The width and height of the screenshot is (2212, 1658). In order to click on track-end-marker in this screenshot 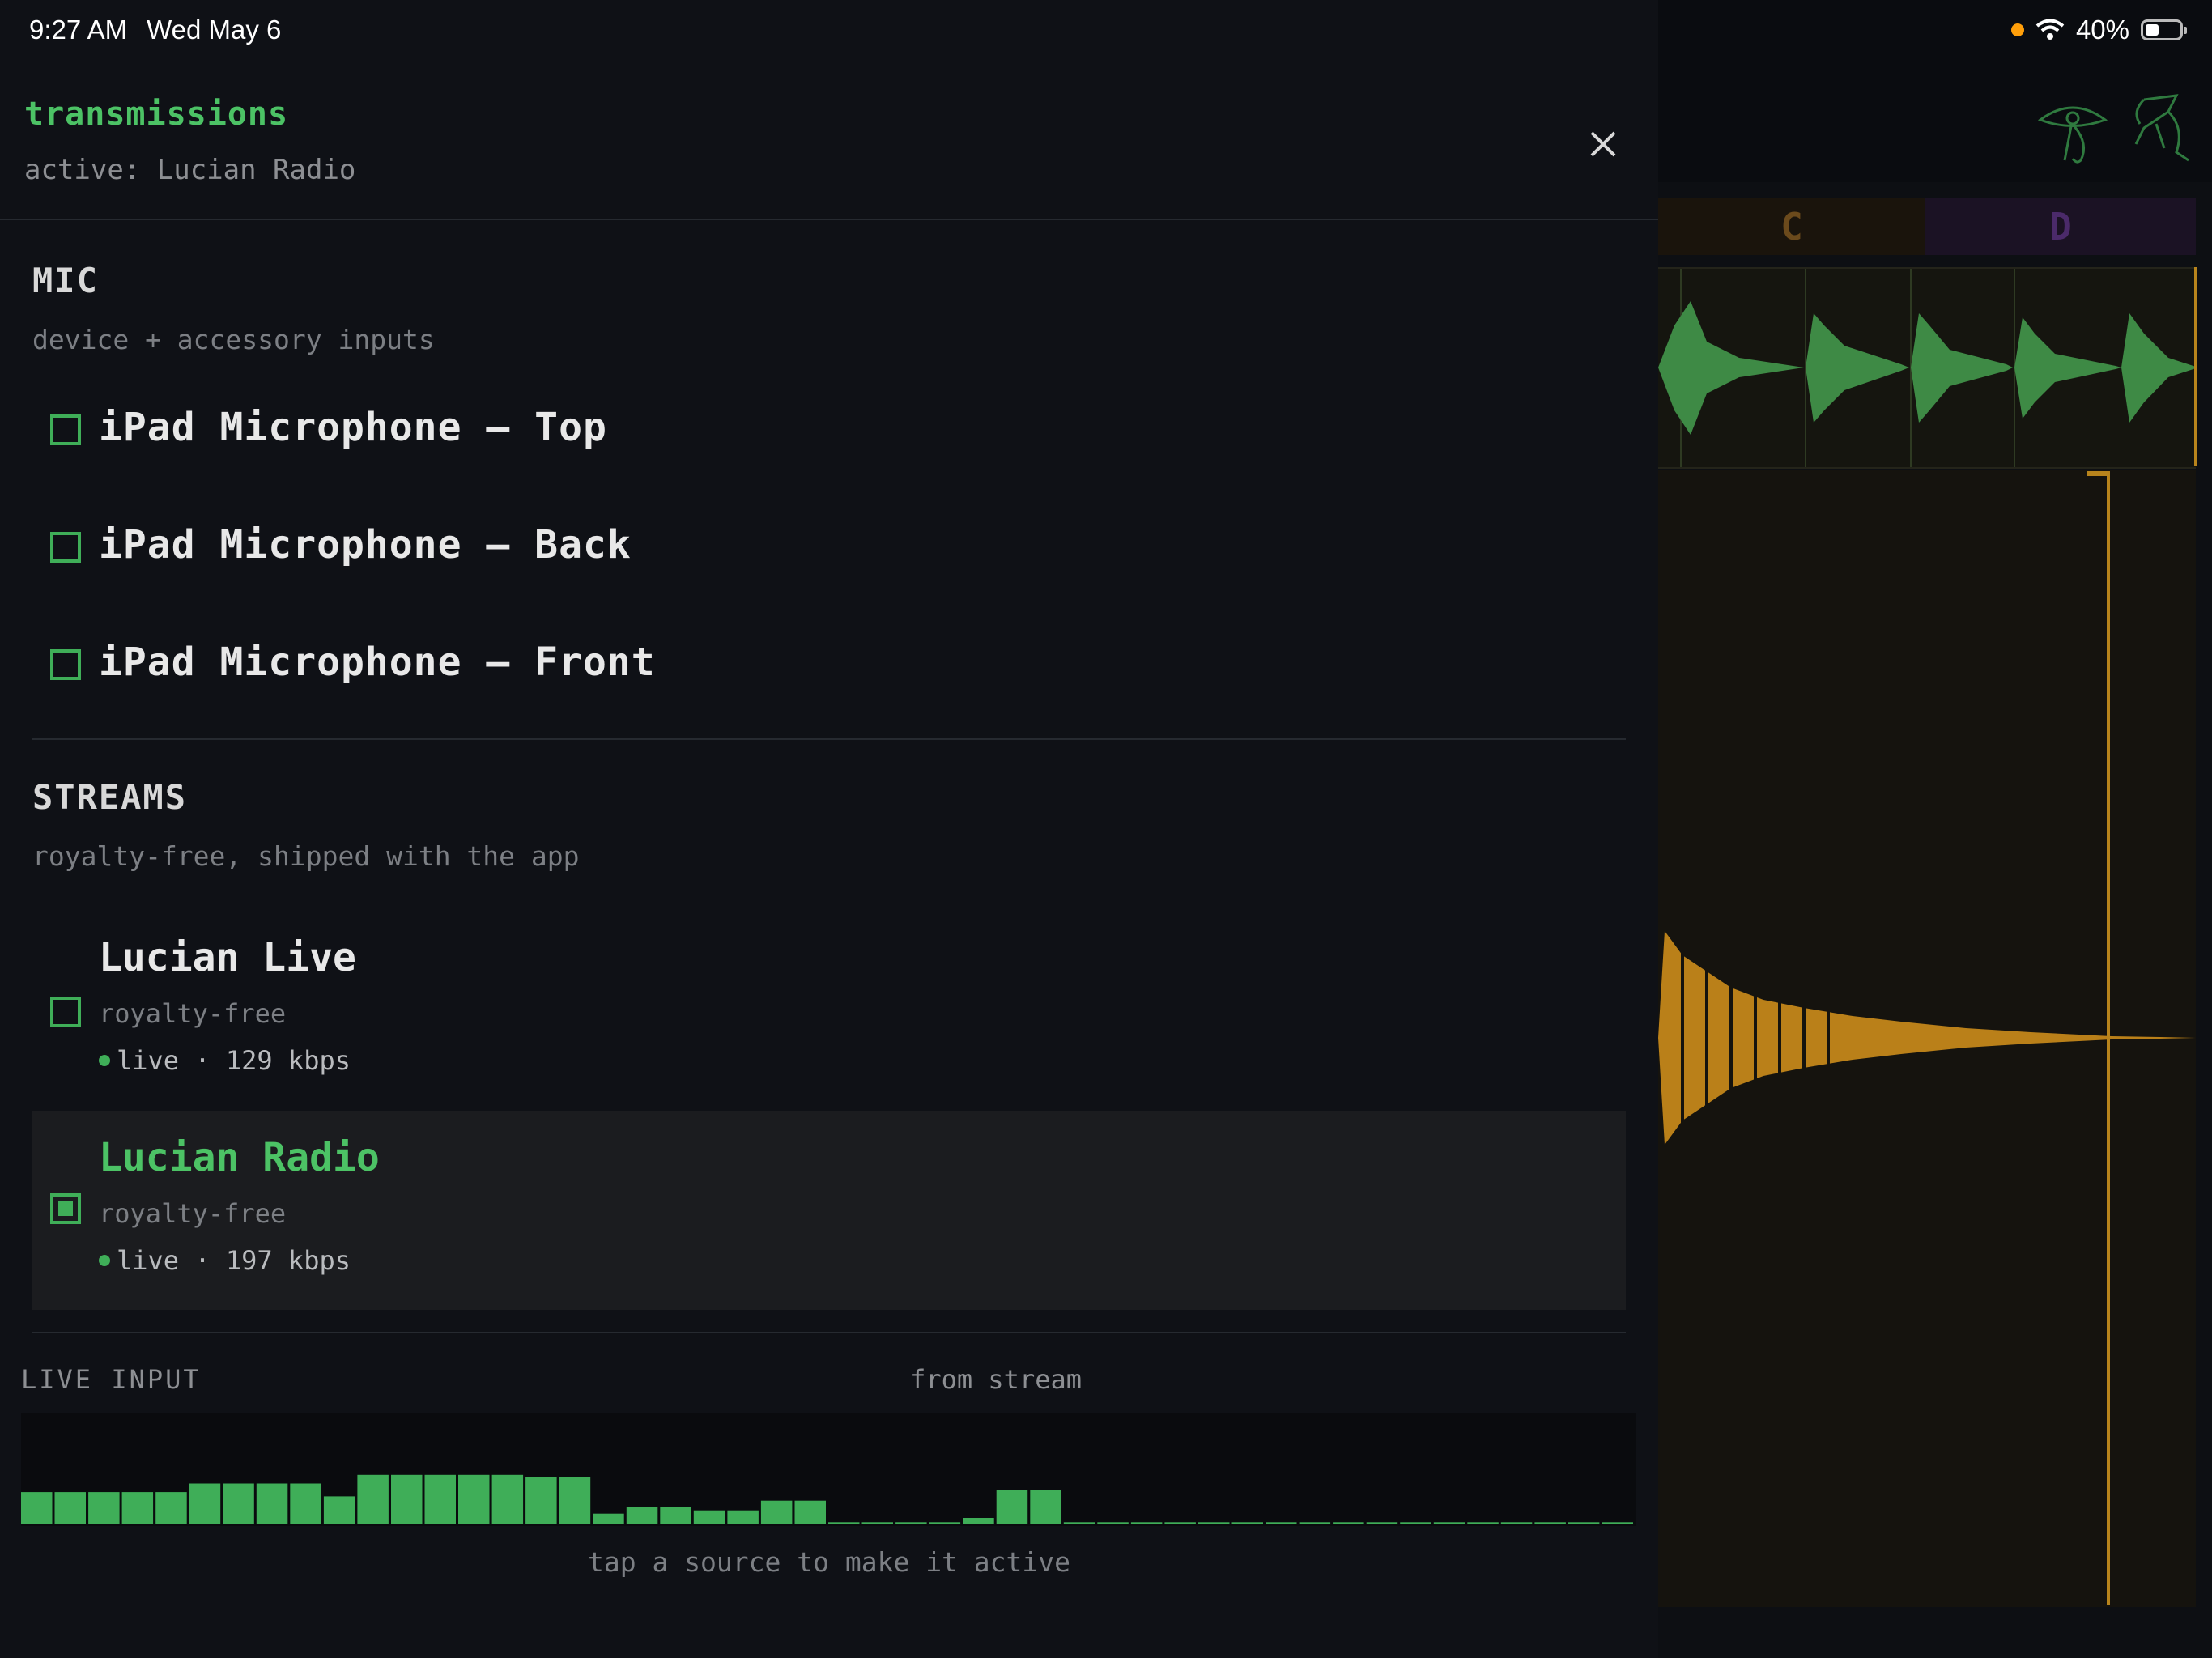, I will do `click(2196, 366)`.